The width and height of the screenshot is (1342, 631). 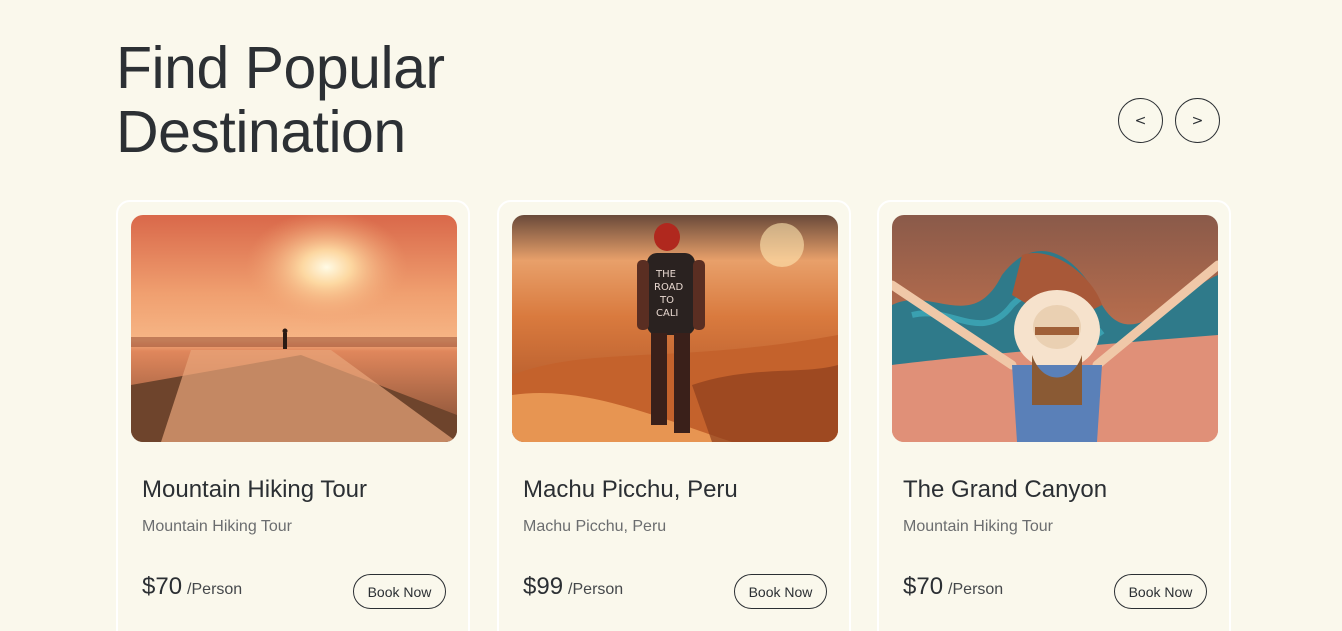 What do you see at coordinates (665, 274) in the screenshot?
I see `svg-text: THE` at bounding box center [665, 274].